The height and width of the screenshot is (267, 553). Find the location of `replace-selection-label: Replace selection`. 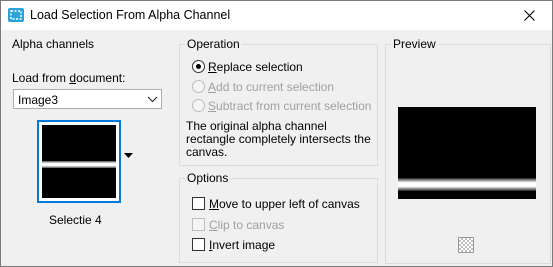

replace-selection-label: Replace selection is located at coordinates (255, 67).